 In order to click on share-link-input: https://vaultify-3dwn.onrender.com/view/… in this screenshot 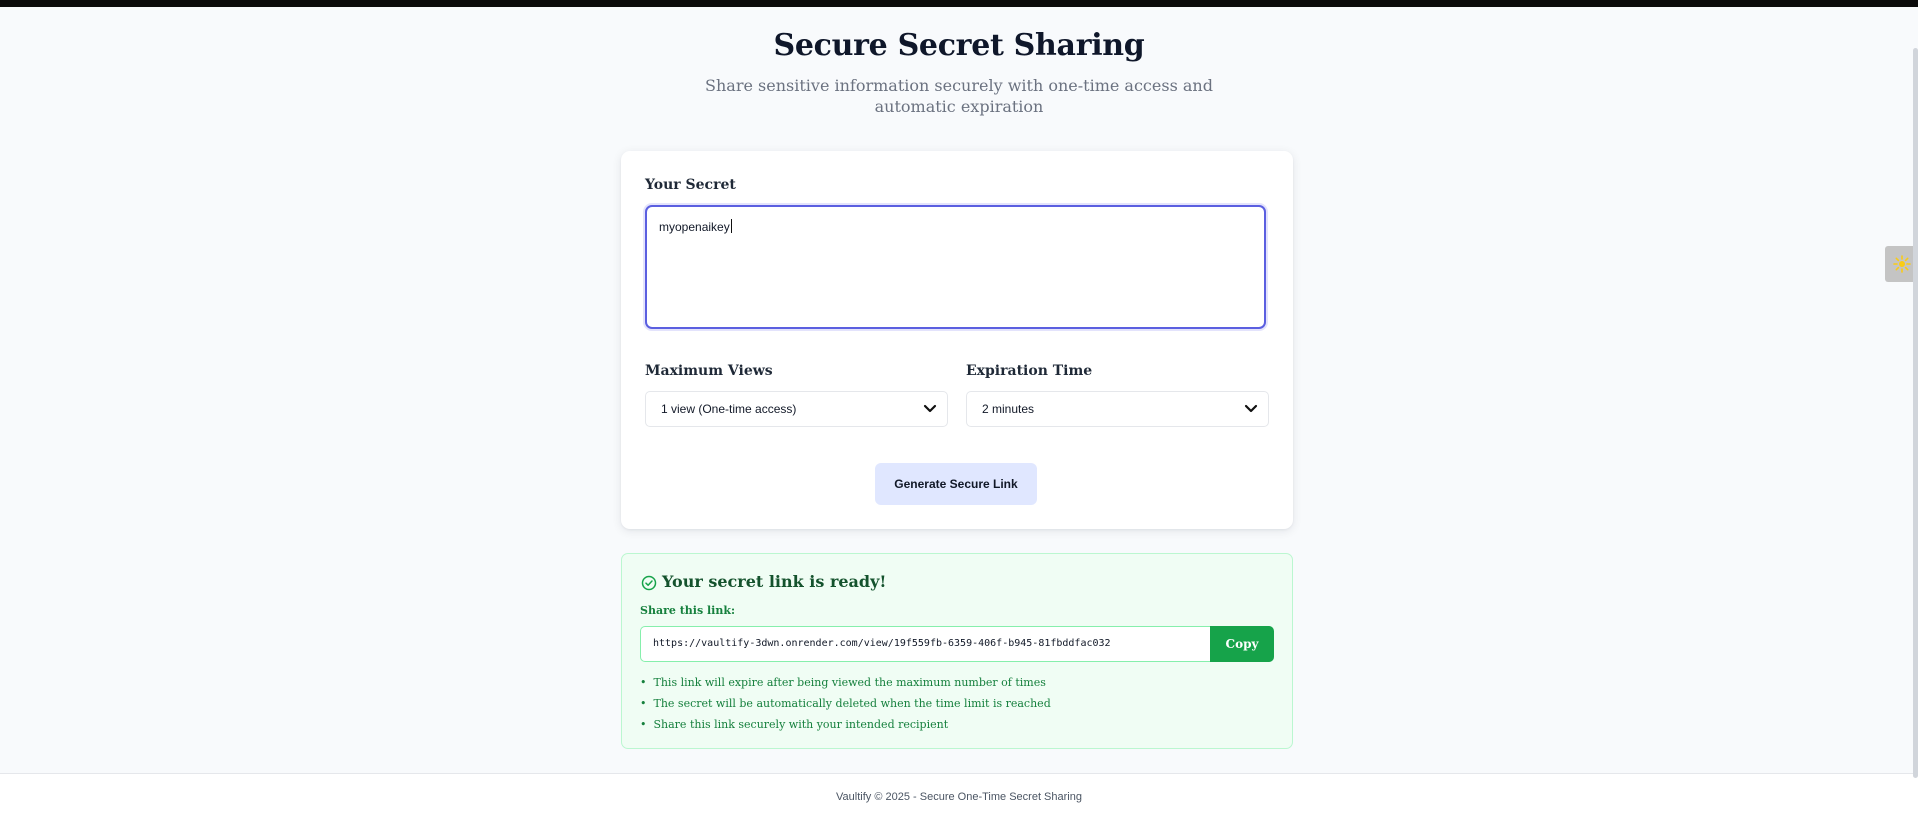, I will do `click(925, 644)`.